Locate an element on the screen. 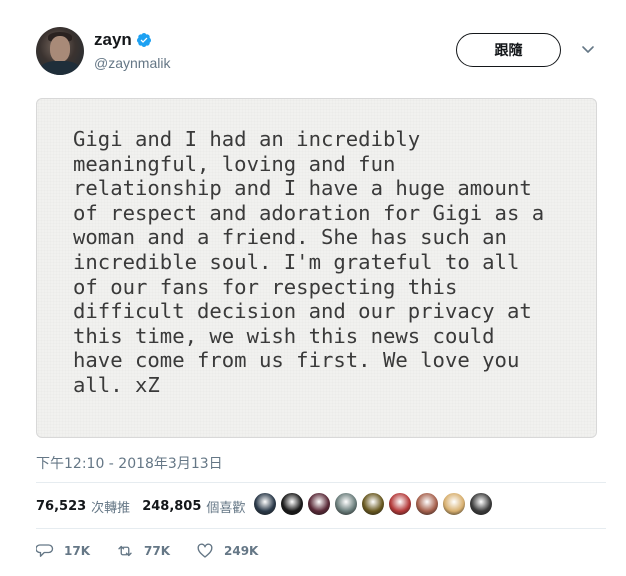 This screenshot has width=626, height=576. liker-avatars is located at coordinates (374, 504).